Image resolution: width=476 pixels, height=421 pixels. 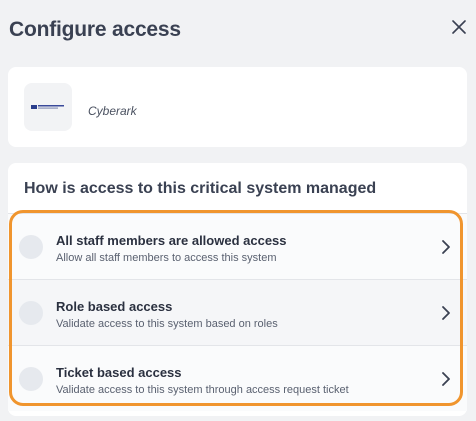 What do you see at coordinates (119, 372) in the screenshot?
I see `option-title: Ticket based access` at bounding box center [119, 372].